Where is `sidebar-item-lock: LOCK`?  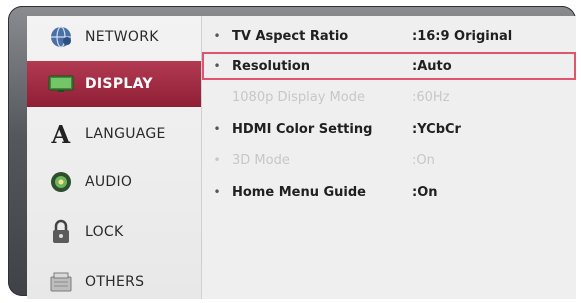
sidebar-item-lock: LOCK is located at coordinates (114, 232).